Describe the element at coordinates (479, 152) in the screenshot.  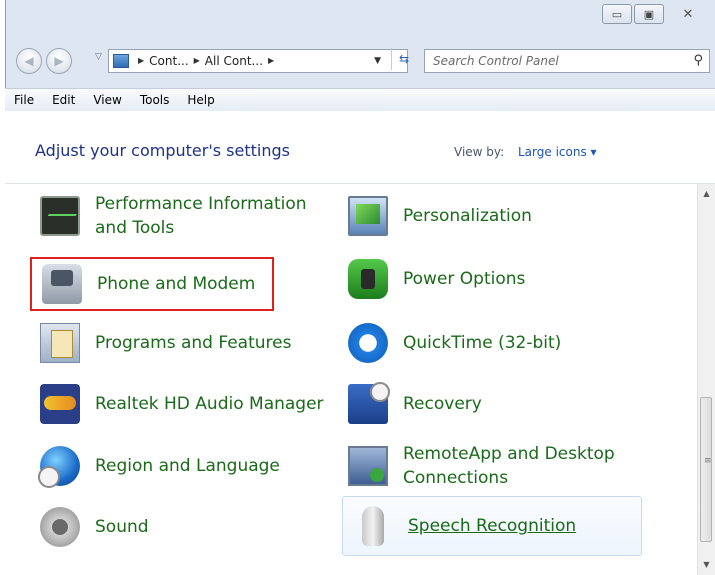
I see `view-by-label: View by:` at that location.